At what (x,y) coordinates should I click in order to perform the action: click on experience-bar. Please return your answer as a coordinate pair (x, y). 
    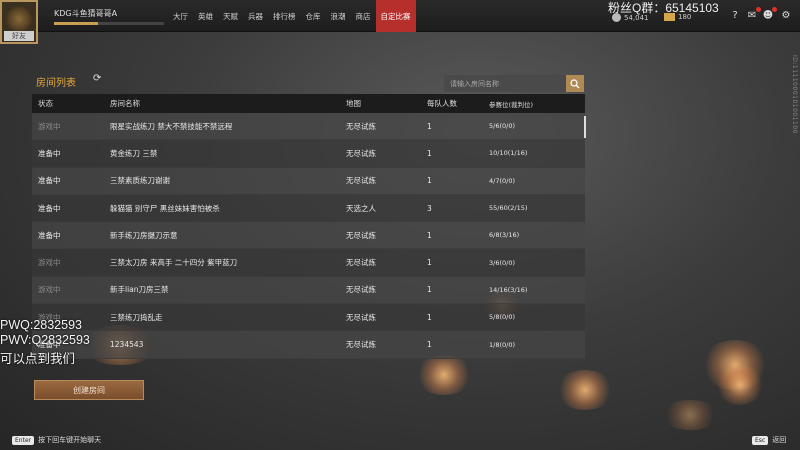
    Looking at the image, I should click on (109, 23).